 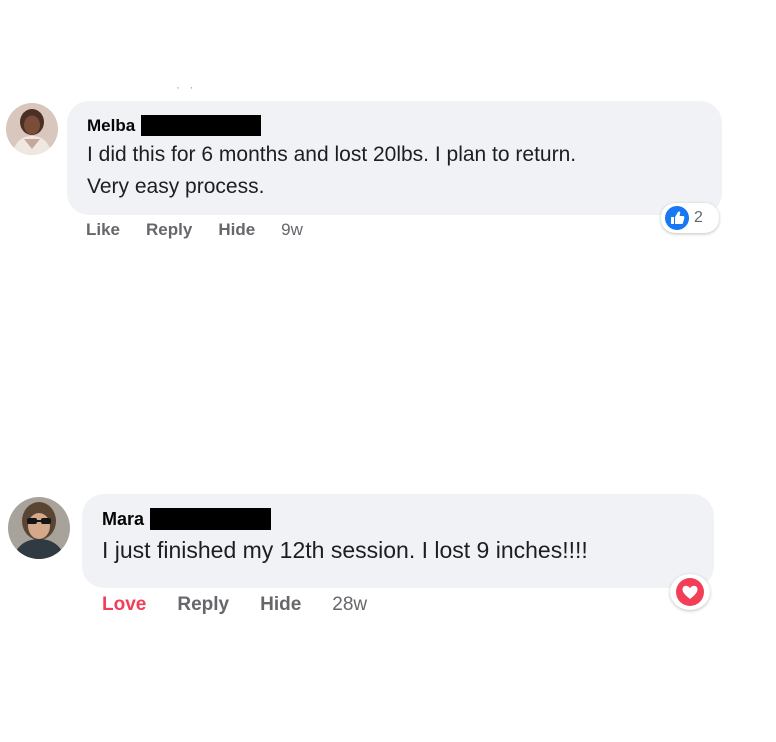 What do you see at coordinates (349, 605) in the screenshot?
I see `comment-timestamp: 28w` at bounding box center [349, 605].